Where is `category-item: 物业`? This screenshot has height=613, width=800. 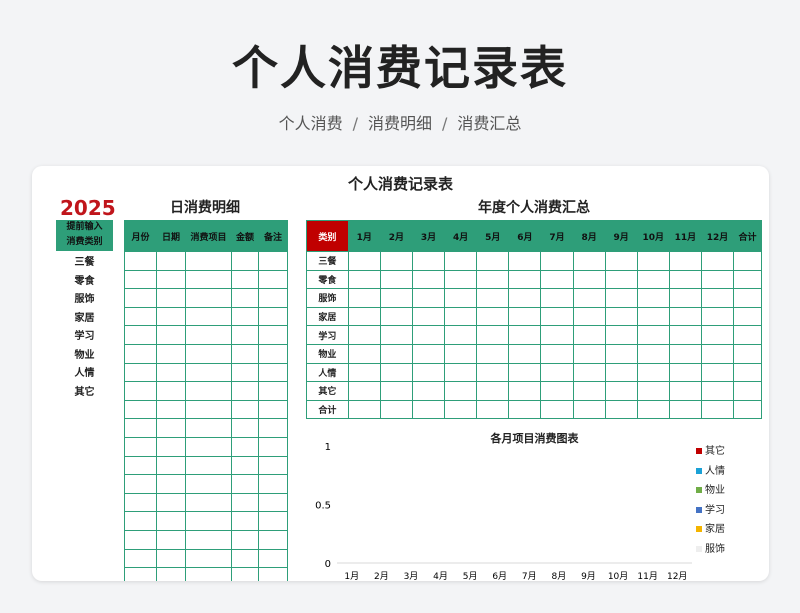
category-item: 物业 is located at coordinates (84, 356).